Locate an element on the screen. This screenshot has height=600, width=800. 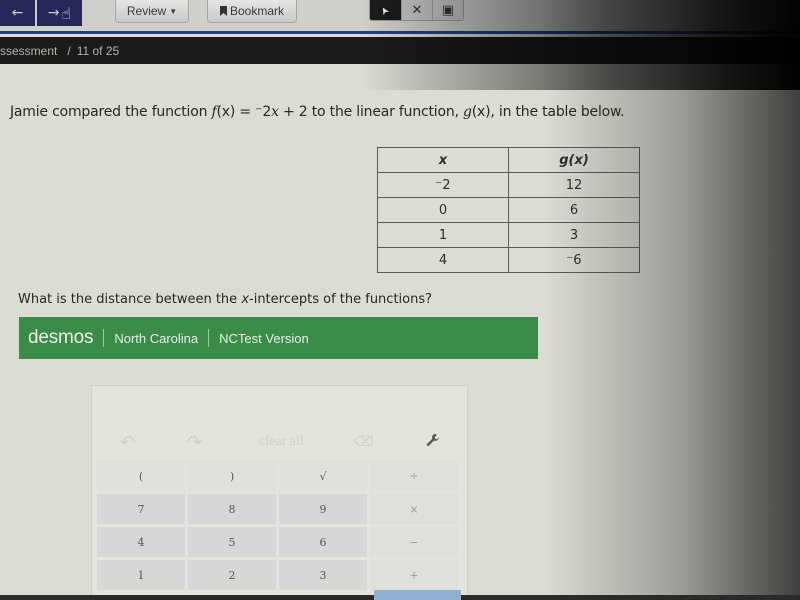
key-9: 9 is located at coordinates (323, 509).